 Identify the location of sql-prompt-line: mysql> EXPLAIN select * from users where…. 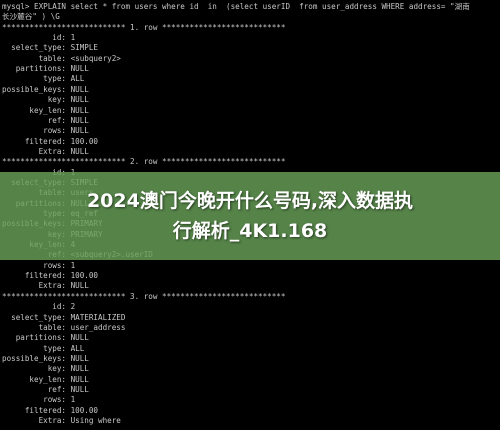
(236, 6).